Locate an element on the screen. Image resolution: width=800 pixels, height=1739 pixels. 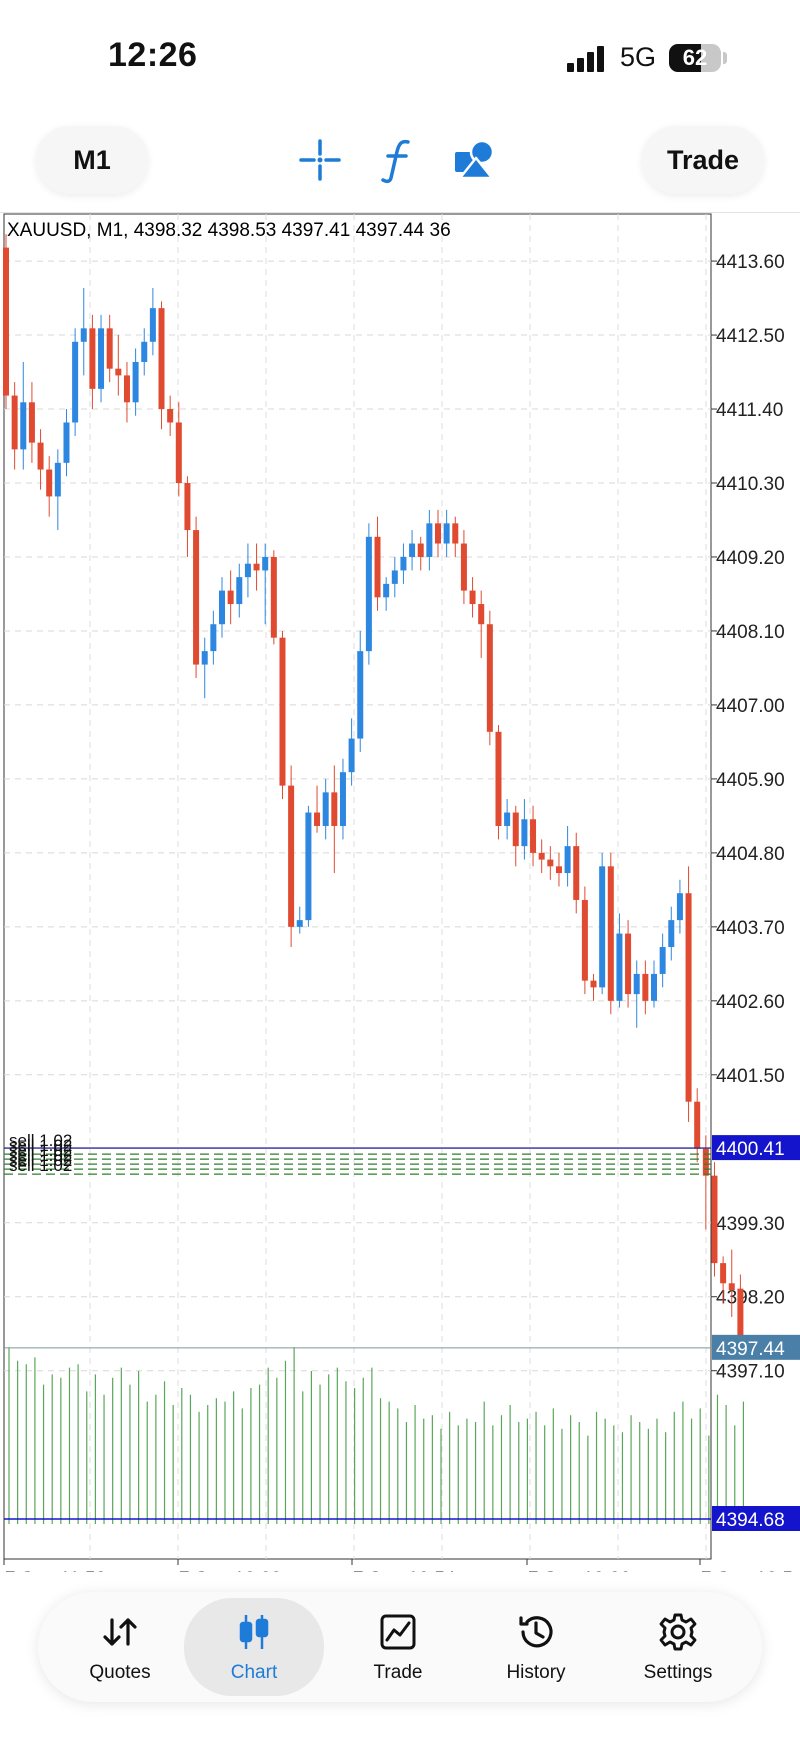
nav-history-label: History is located at coordinates (536, 1672).